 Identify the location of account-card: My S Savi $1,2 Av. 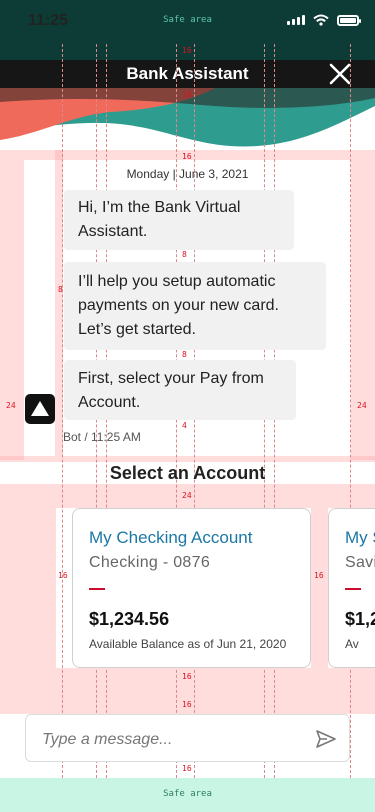
(351, 588).